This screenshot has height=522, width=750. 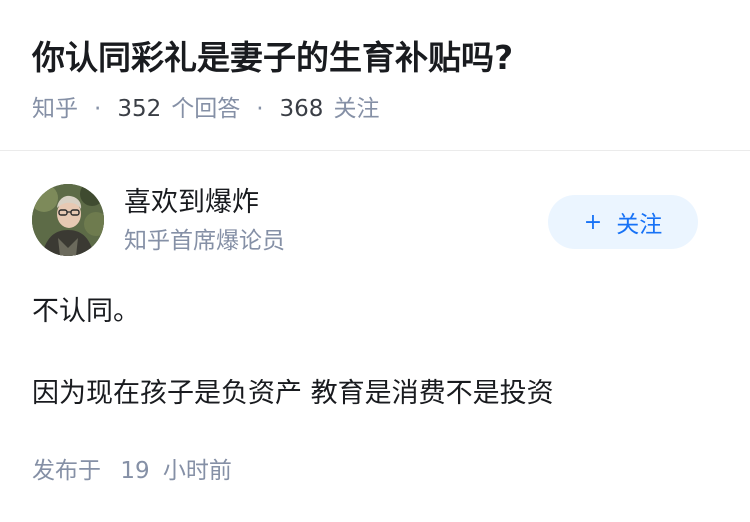 I want to click on plus-icon: +, so click(x=593, y=222).